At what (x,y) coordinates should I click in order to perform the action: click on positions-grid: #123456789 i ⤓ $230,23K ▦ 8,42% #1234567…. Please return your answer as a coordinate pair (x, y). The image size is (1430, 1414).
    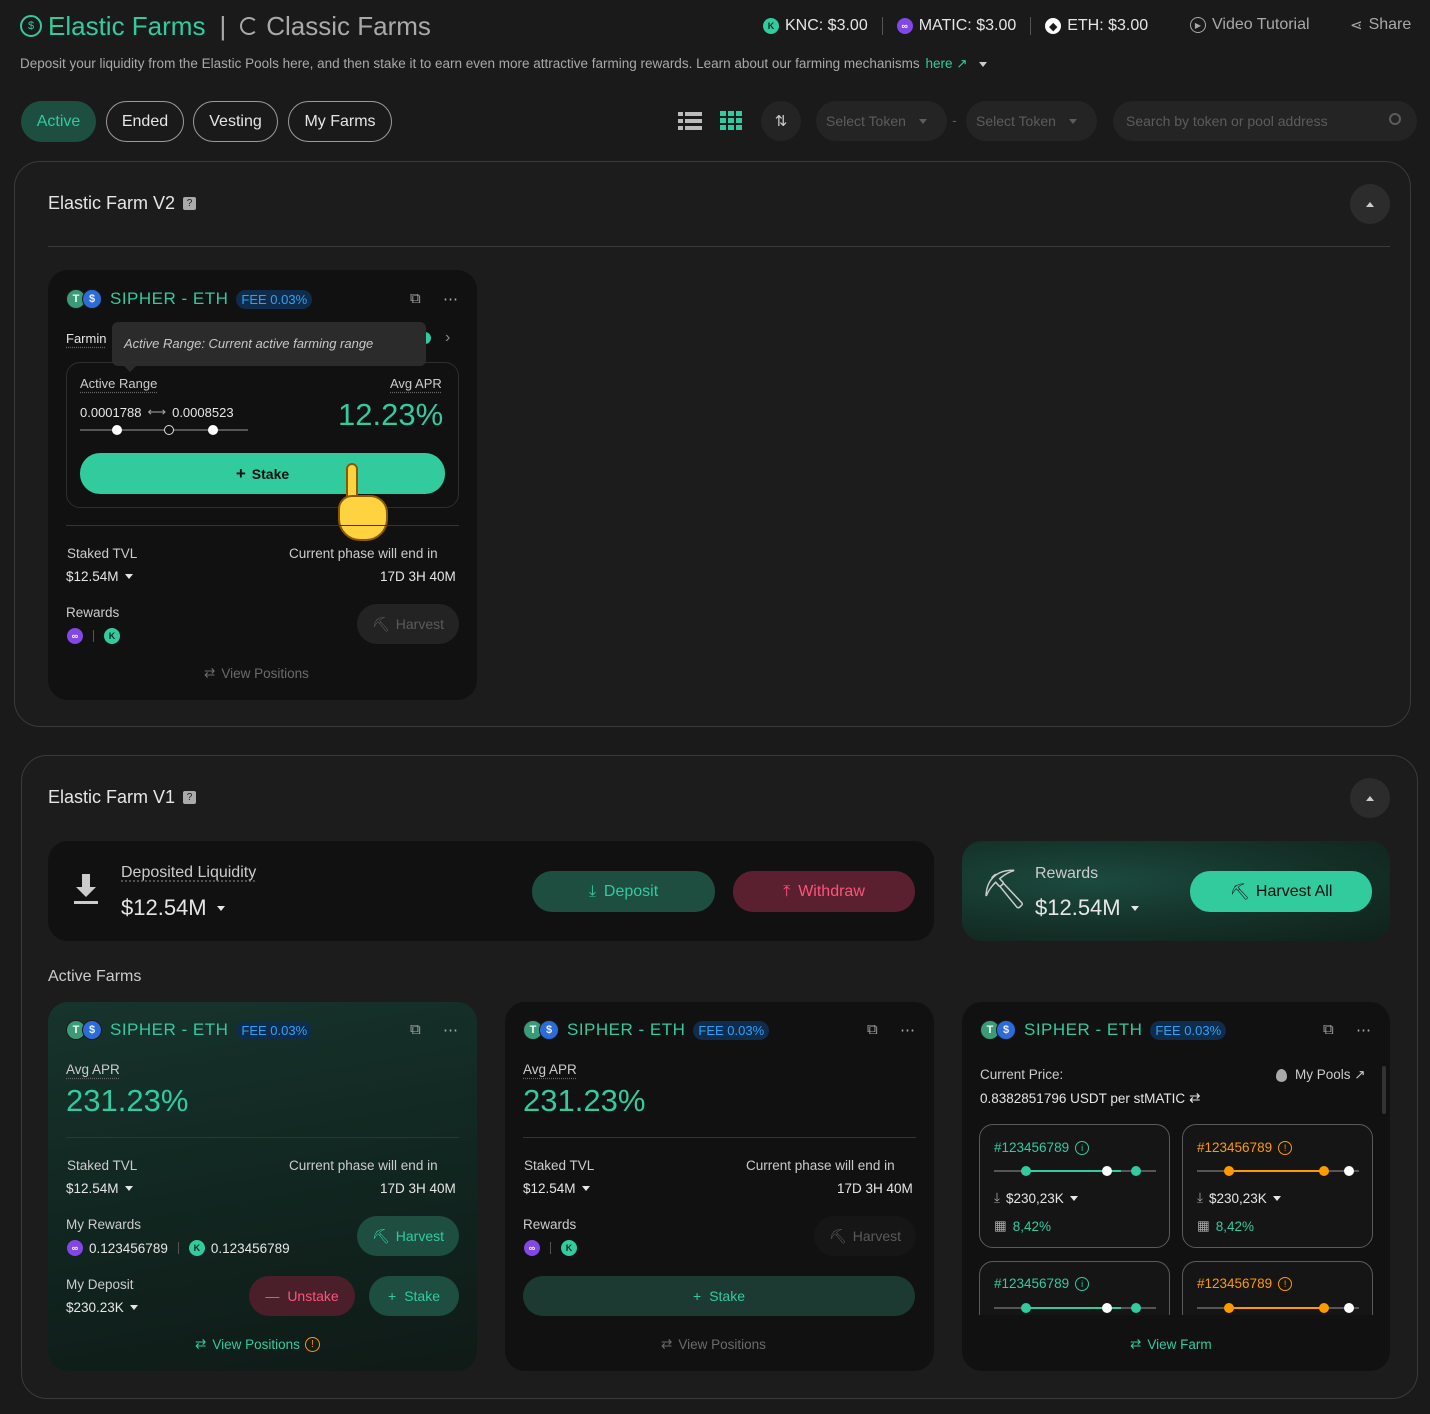
    Looking at the image, I should click on (1176, 1219).